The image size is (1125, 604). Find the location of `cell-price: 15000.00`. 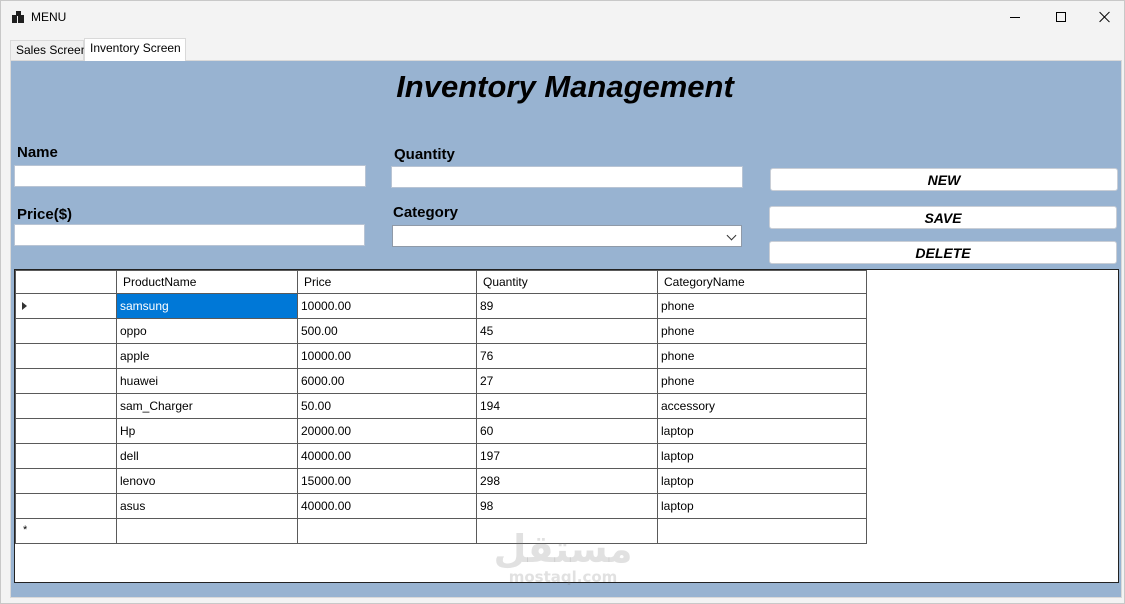

cell-price: 15000.00 is located at coordinates (387, 481).